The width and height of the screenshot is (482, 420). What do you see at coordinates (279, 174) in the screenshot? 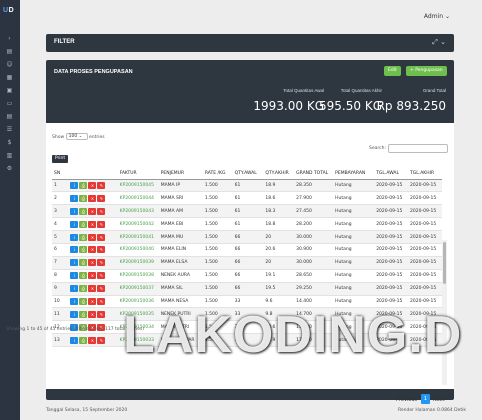
I see `col-qty-akhir: QTY.AKHIR` at bounding box center [279, 174].